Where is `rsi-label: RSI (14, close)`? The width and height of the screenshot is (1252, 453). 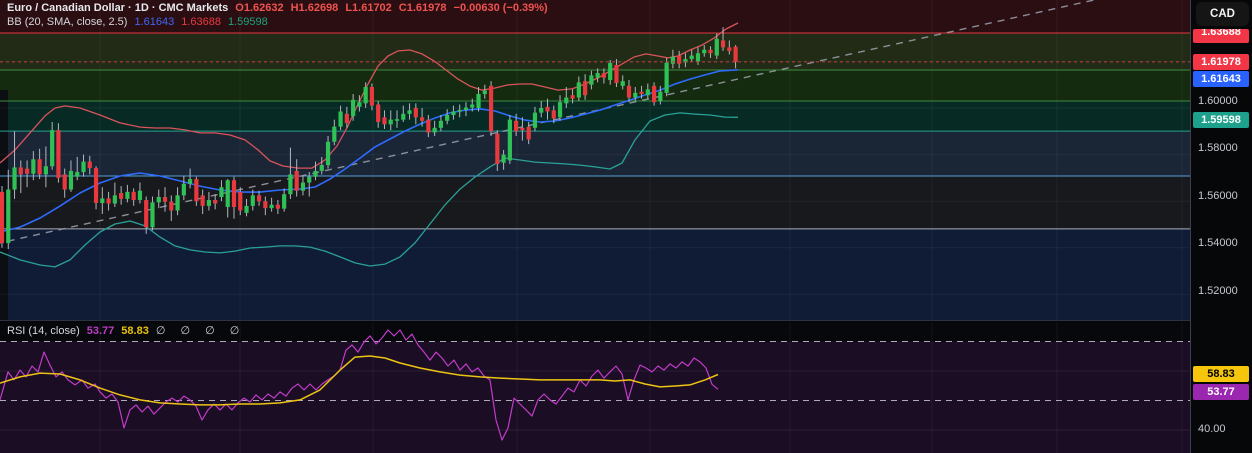 rsi-label: RSI (14, close) is located at coordinates (43, 331).